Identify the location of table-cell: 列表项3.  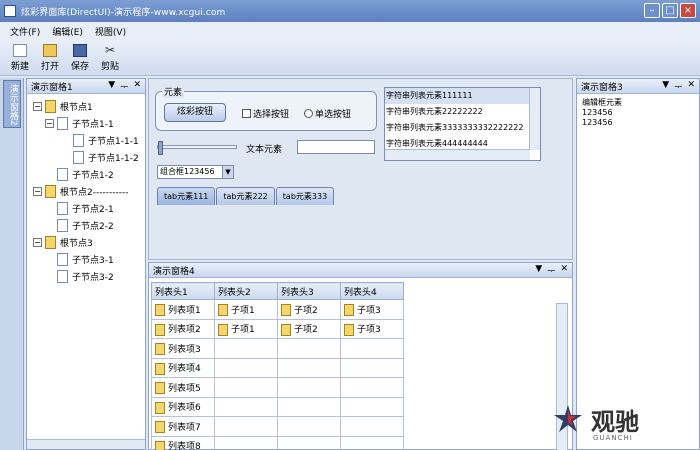
(183, 348).